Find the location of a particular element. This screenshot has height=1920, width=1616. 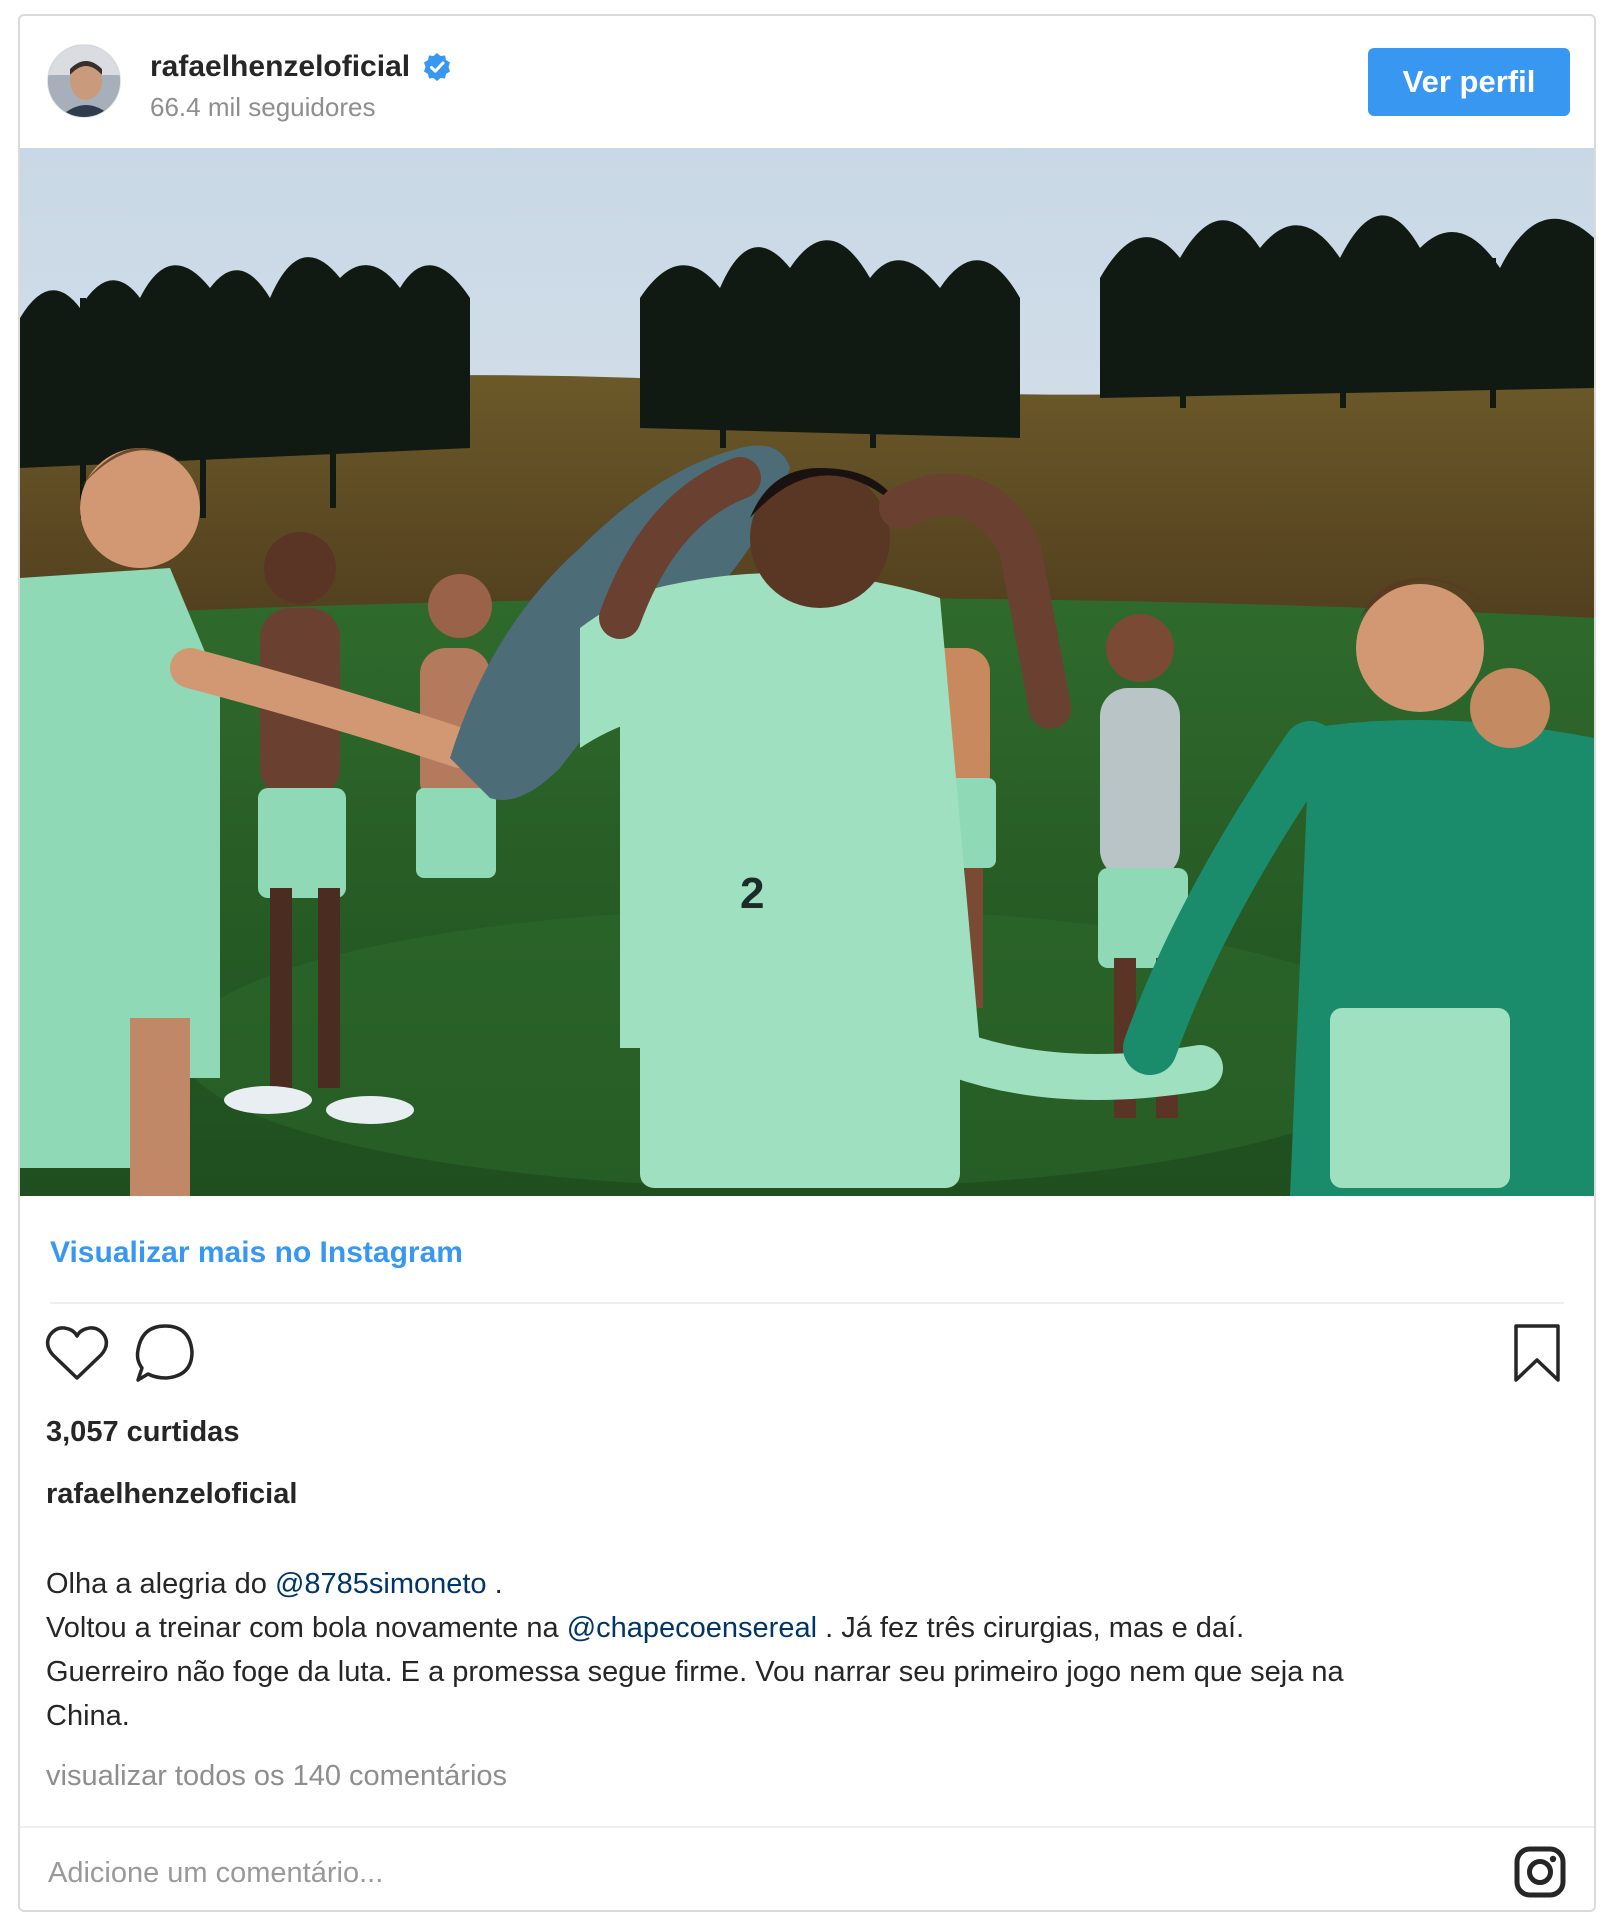

caption-line4: China. is located at coordinates (88, 1716).